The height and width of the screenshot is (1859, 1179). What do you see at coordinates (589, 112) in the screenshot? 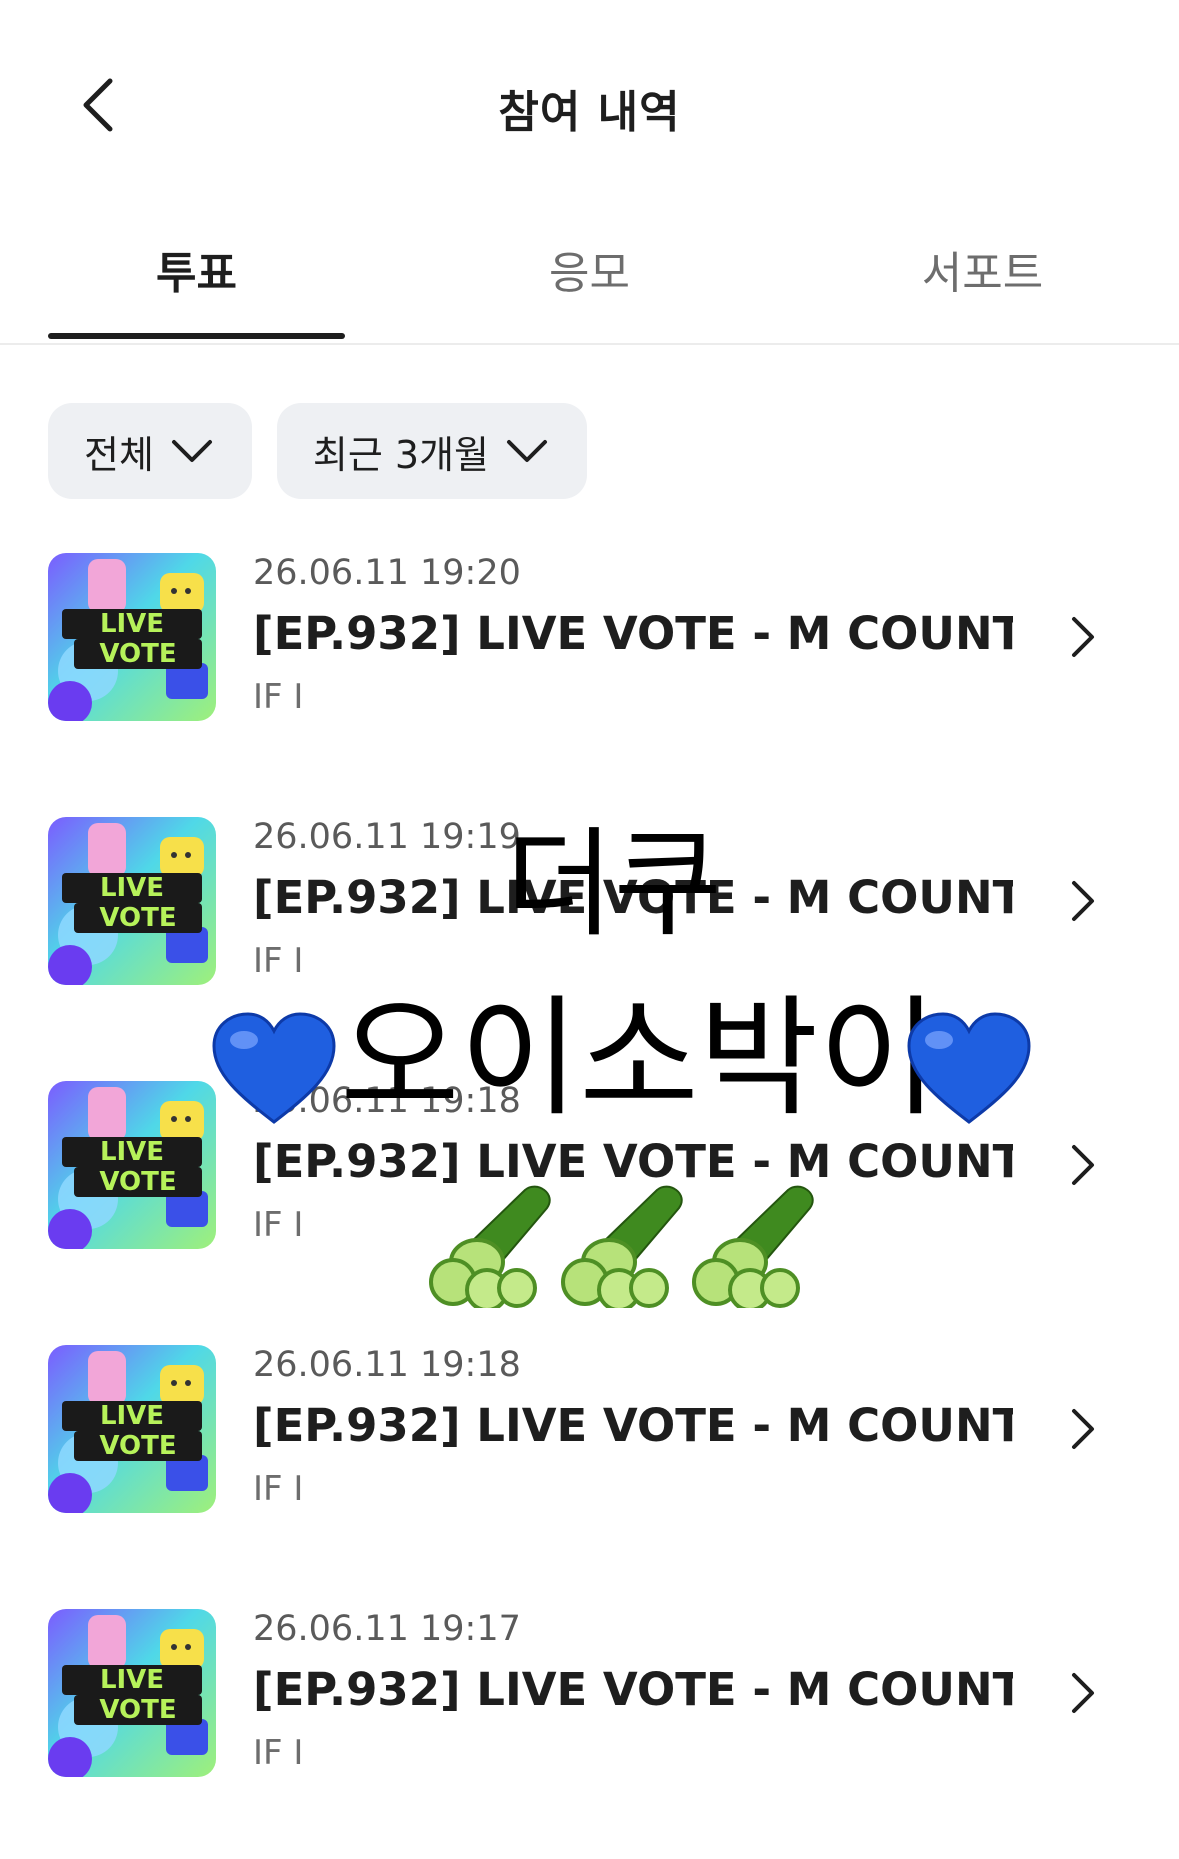
I see `page-title: 참여 내역` at bounding box center [589, 112].